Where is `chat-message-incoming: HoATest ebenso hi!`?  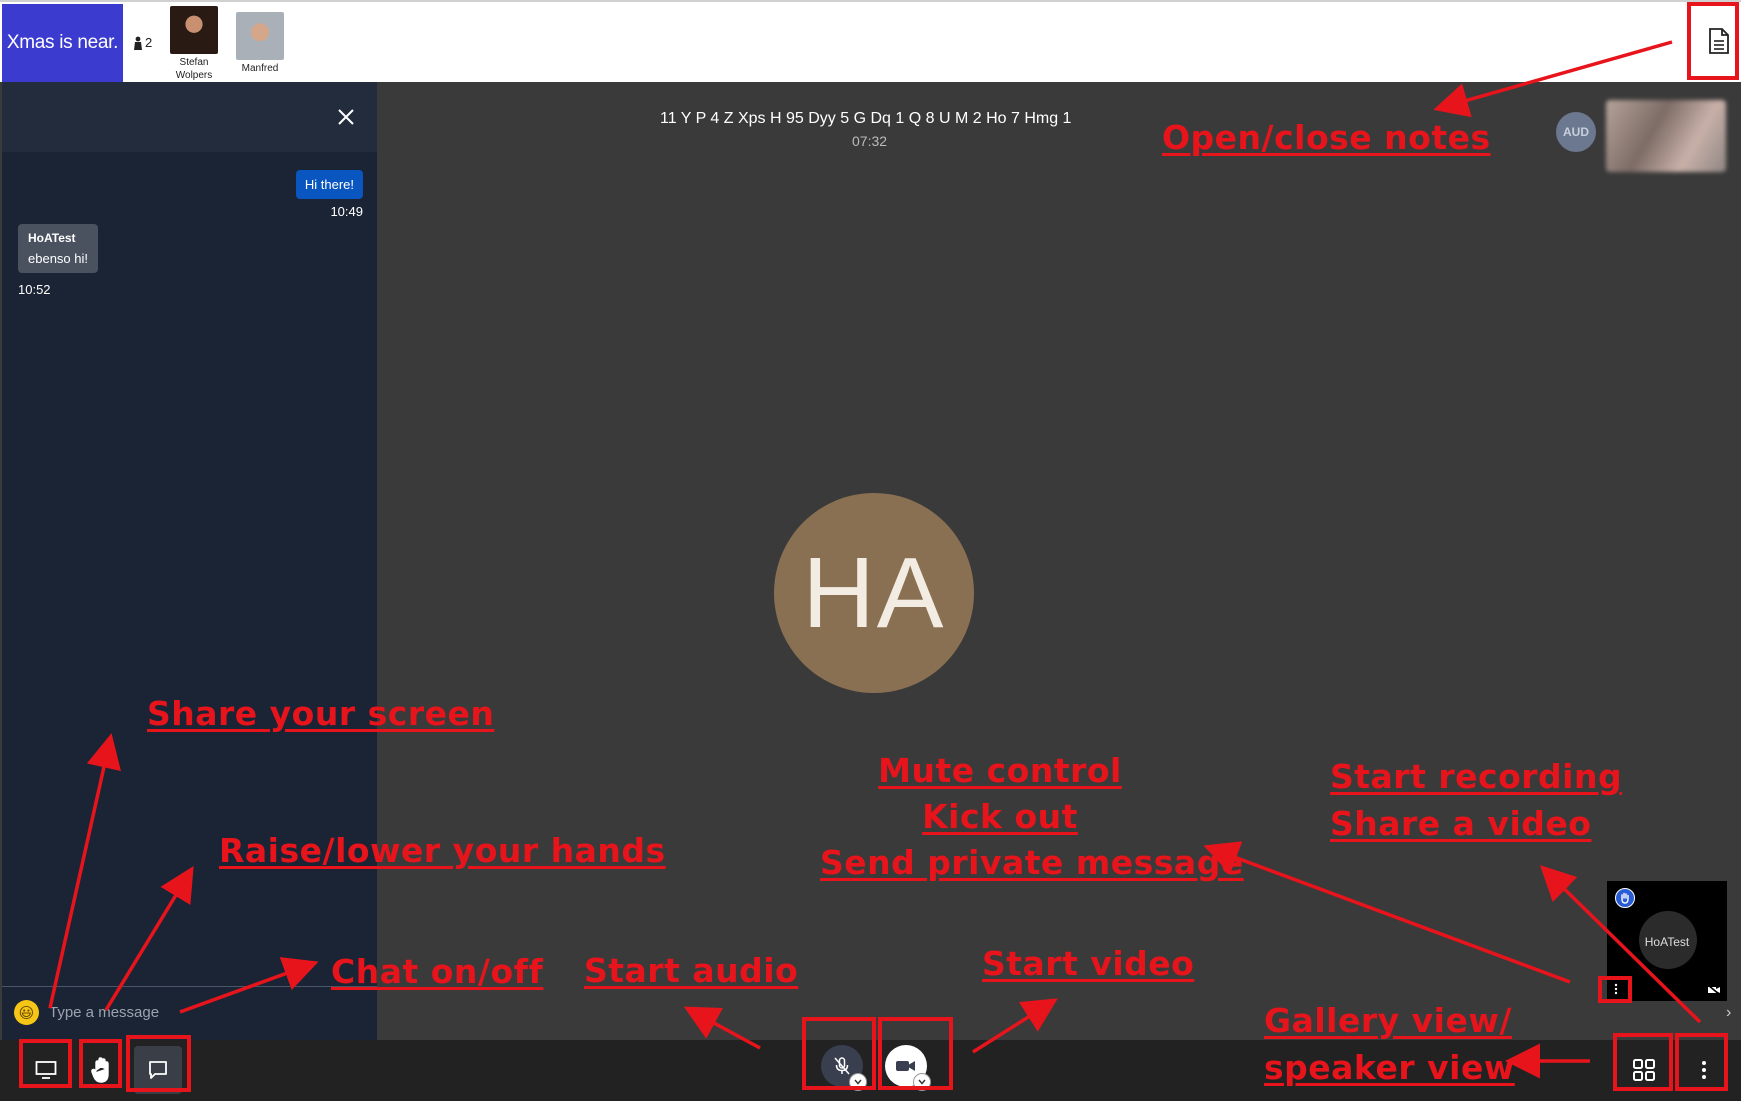 chat-message-incoming: HoATest ebenso hi! is located at coordinates (58, 248).